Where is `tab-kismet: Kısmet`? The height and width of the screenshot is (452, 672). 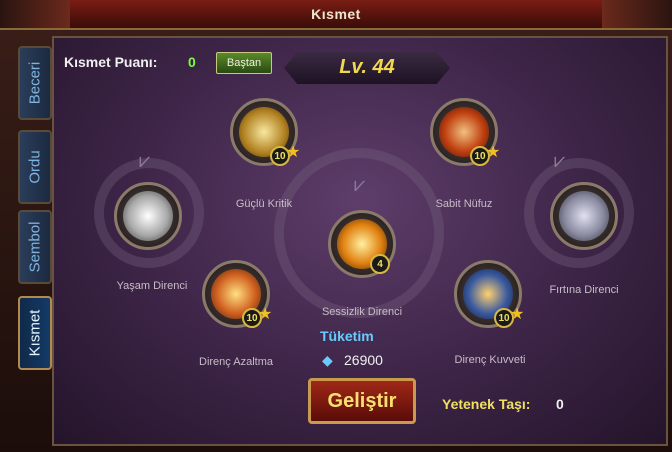 tab-kismet: Kısmet is located at coordinates (35, 333).